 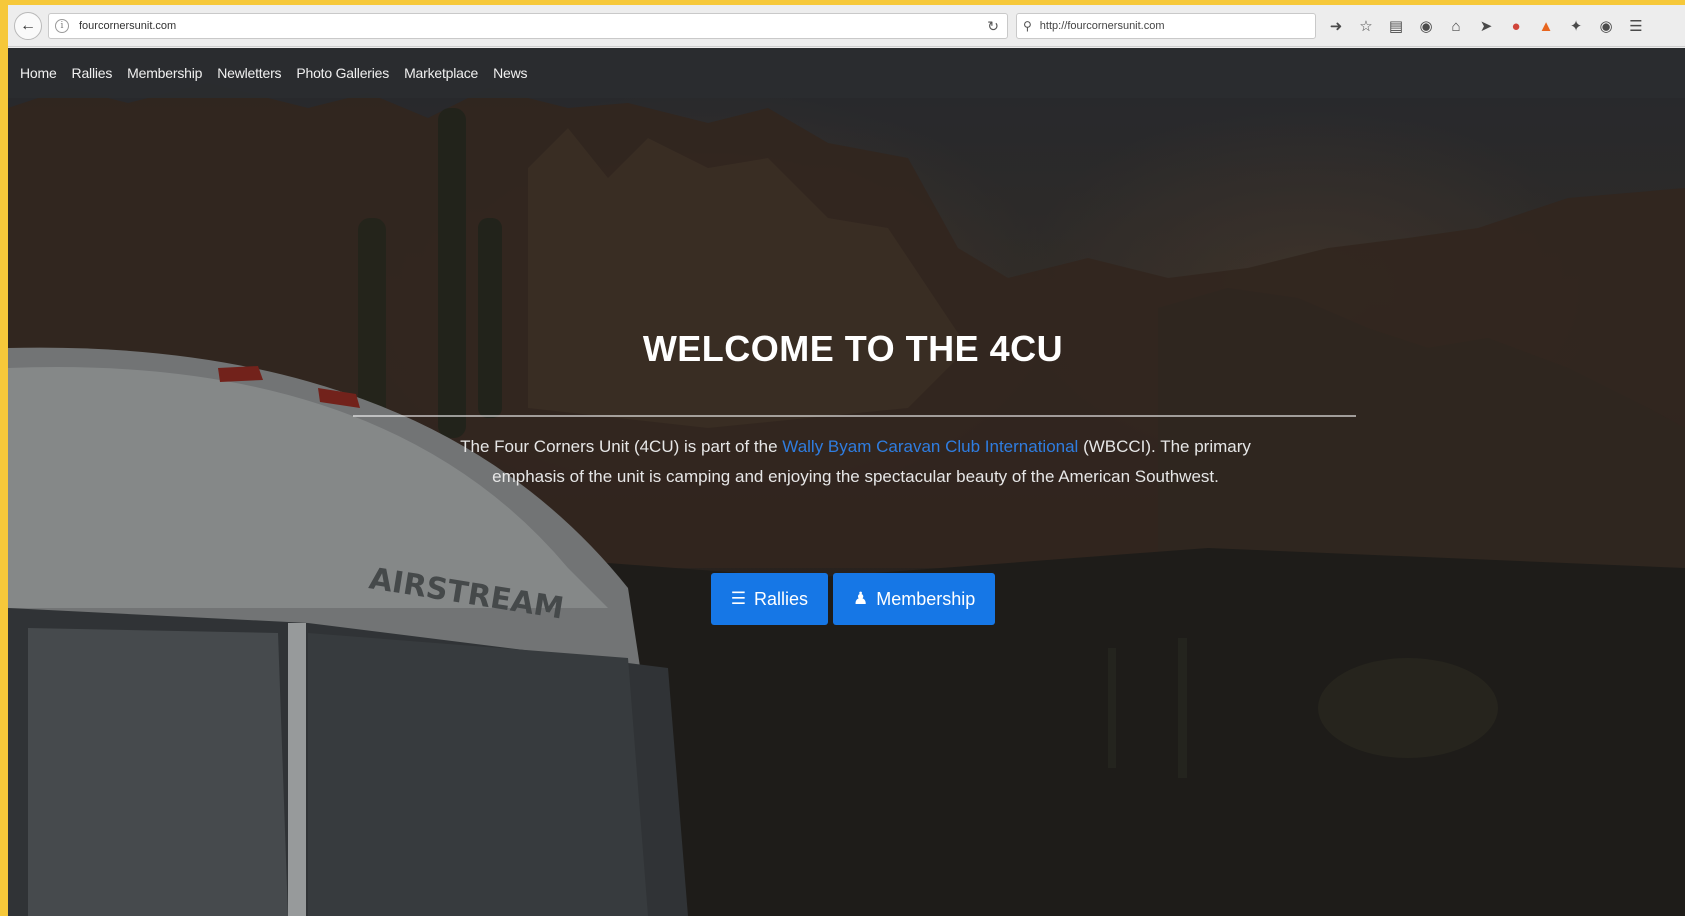 I want to click on send-icon: ➤, so click(x=1486, y=26).